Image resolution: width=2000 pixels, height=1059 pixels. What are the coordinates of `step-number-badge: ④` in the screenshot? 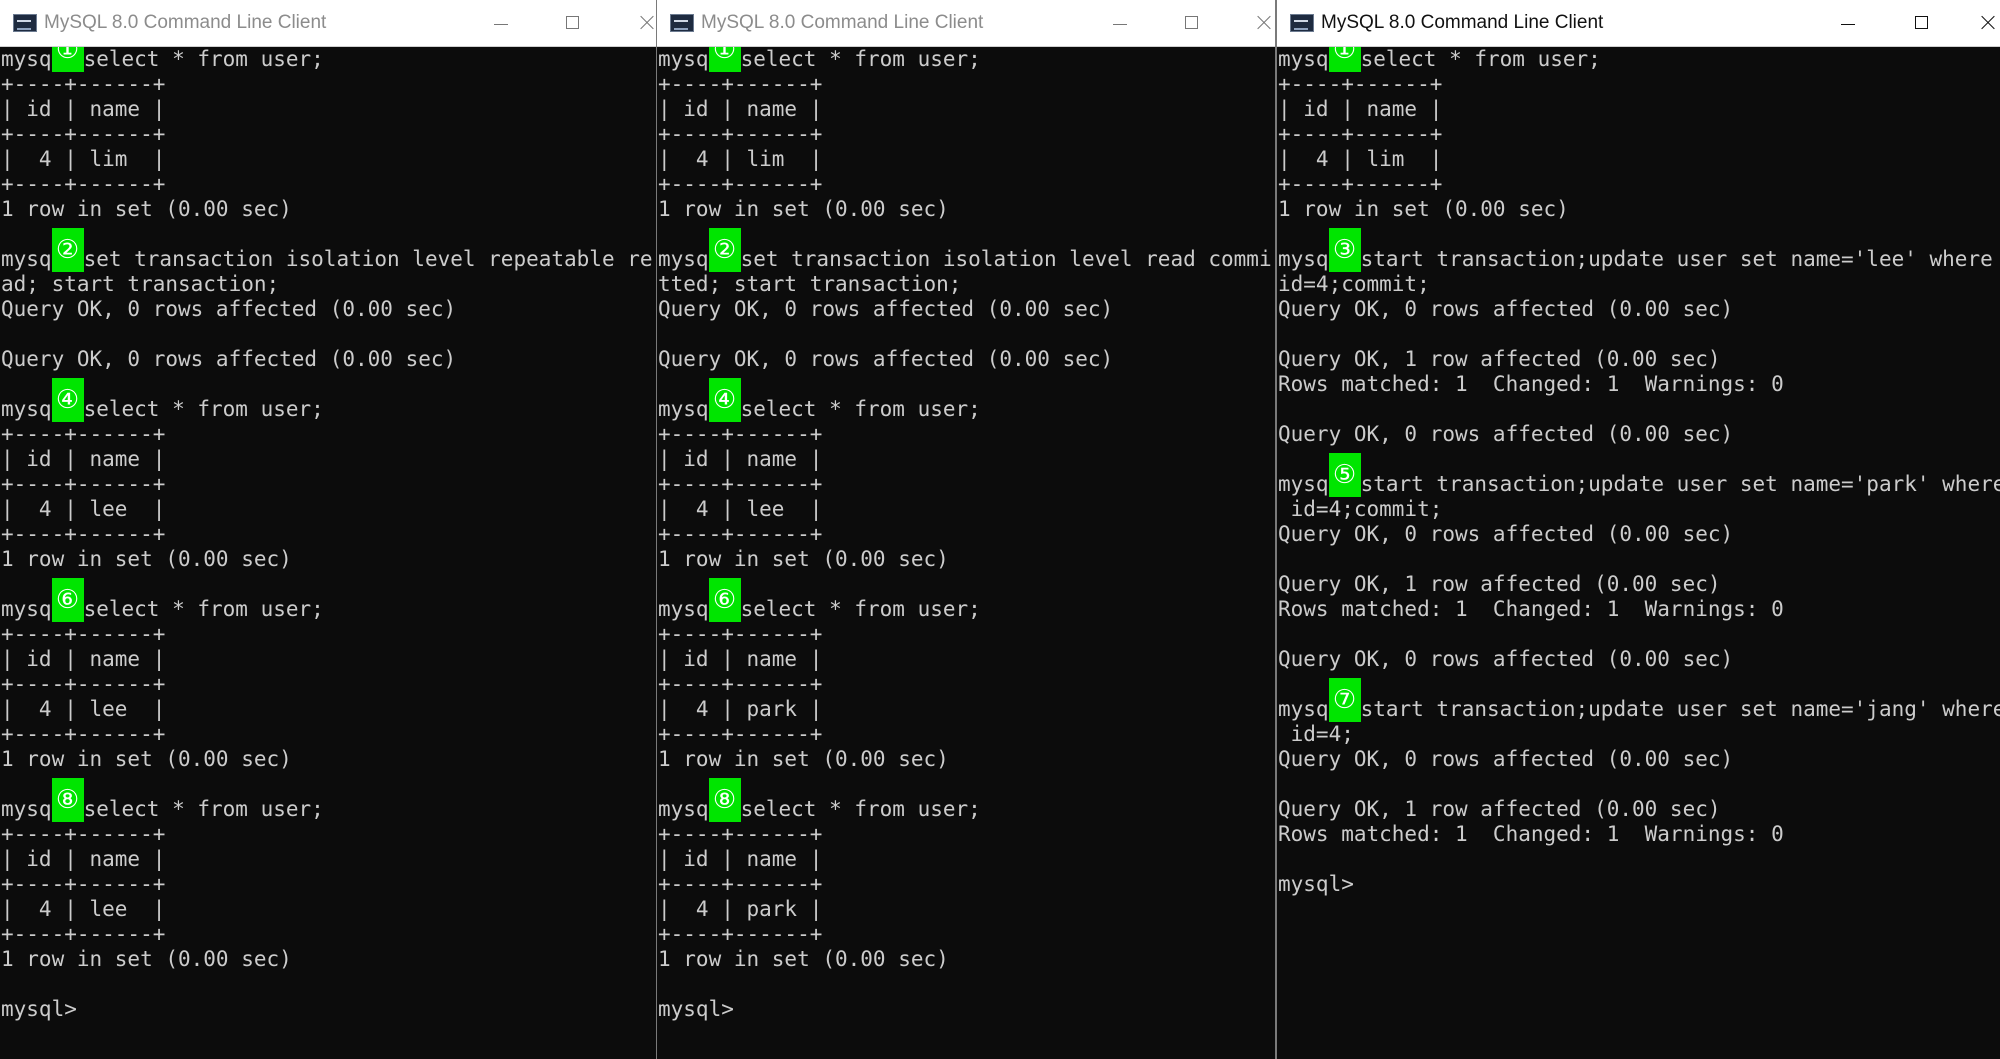 It's located at (724, 400).